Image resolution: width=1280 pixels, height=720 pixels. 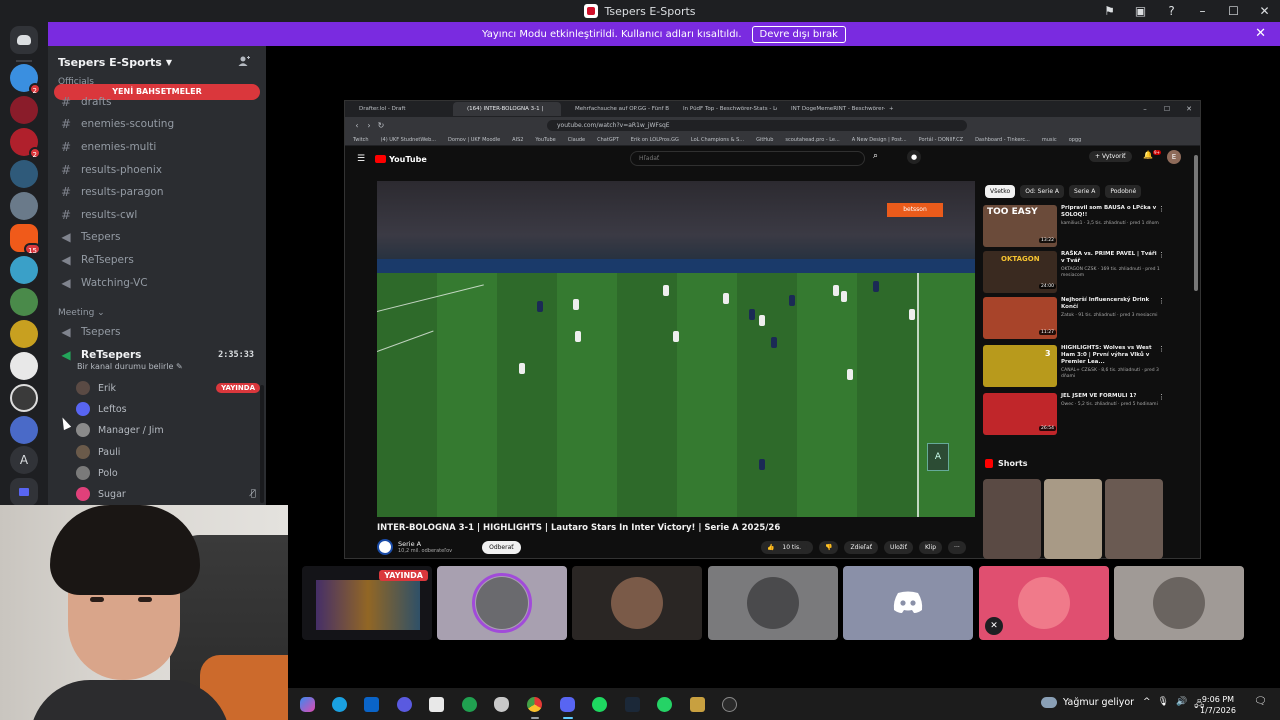 I want to click on participant-tile: ✕, so click(x=1044, y=603).